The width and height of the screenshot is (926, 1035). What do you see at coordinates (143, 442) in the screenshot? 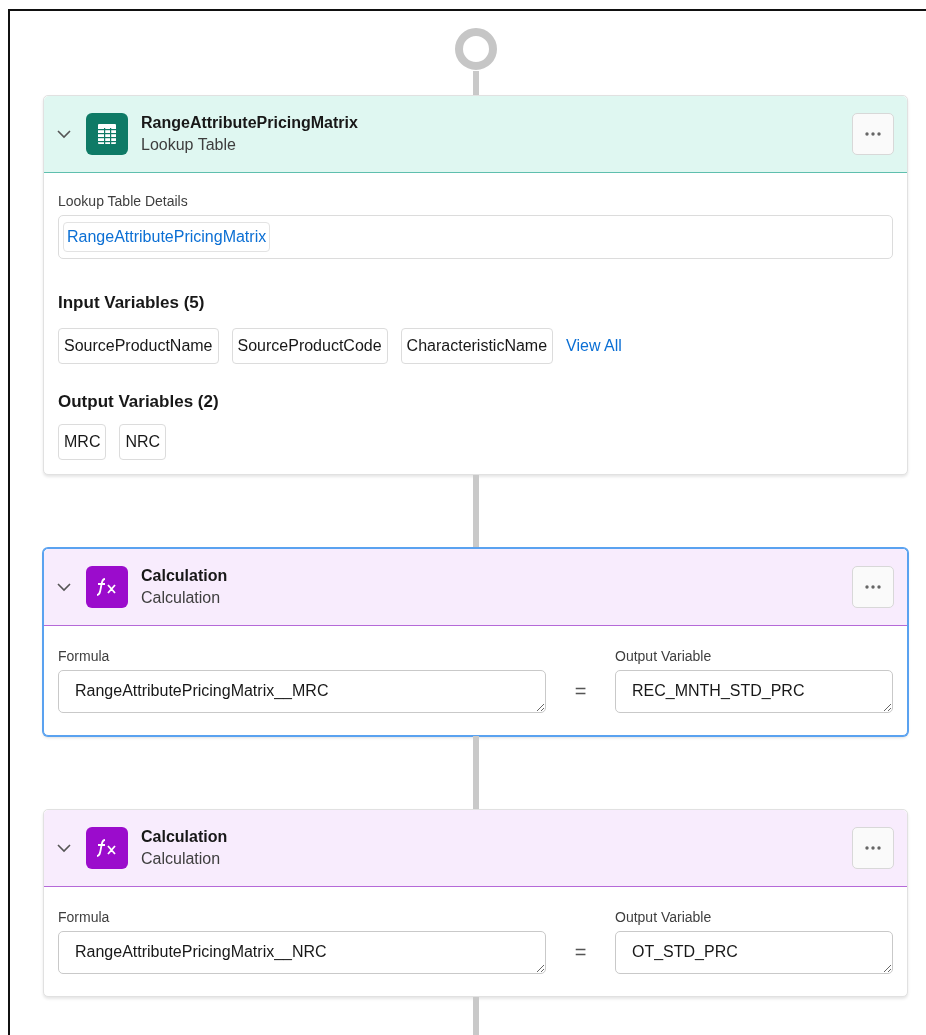
I see `variable-pill: NRC` at bounding box center [143, 442].